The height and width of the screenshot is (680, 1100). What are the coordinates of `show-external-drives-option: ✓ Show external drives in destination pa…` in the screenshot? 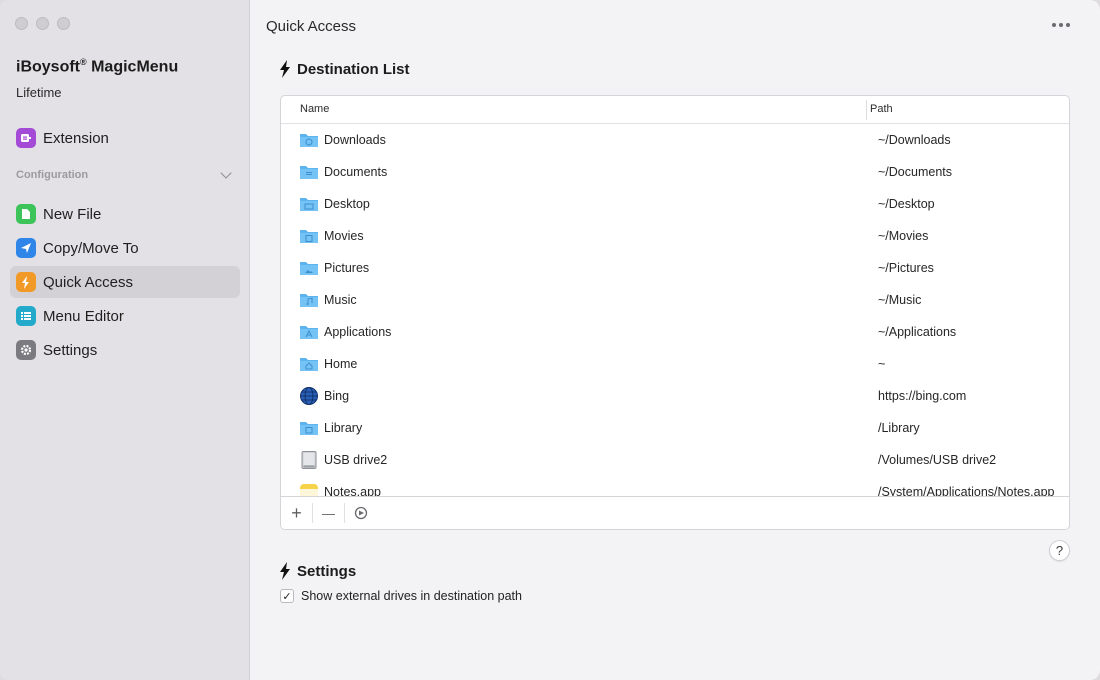 It's located at (401, 596).